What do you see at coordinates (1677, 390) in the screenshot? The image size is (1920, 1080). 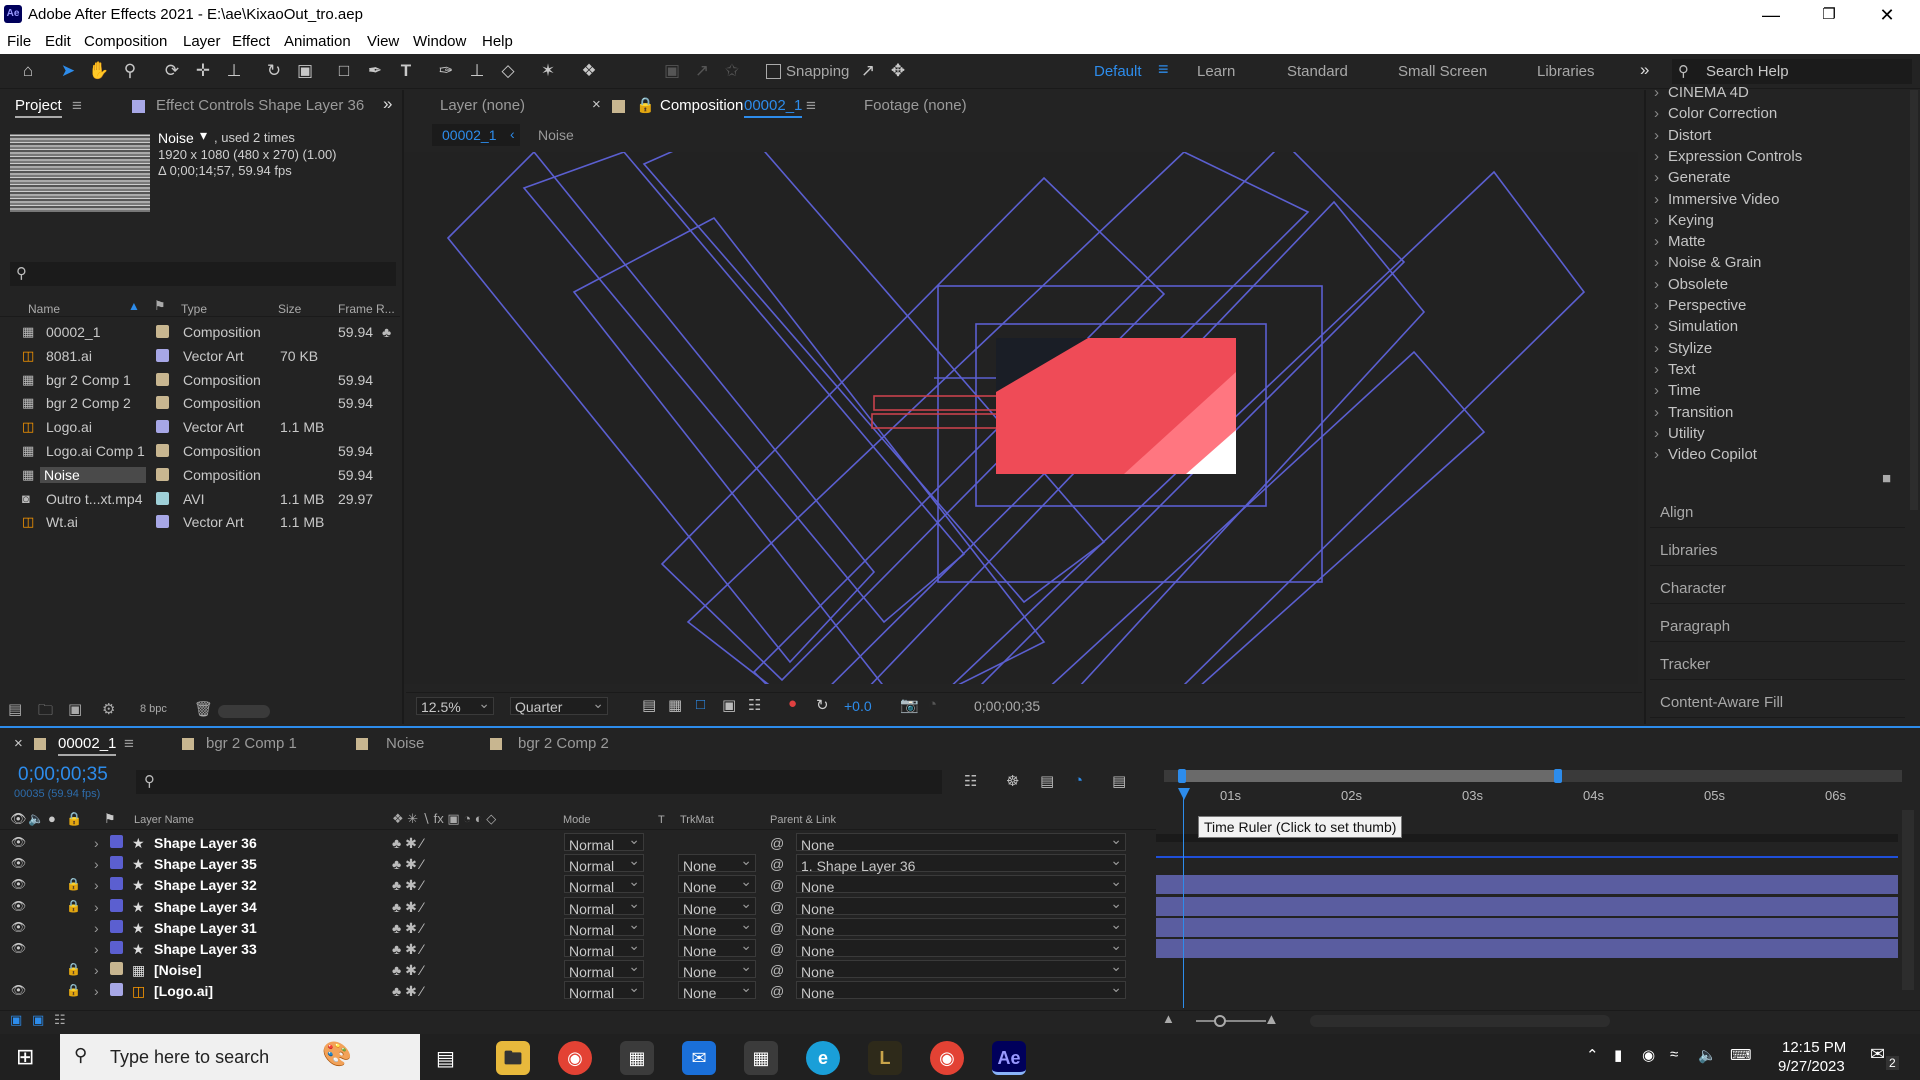 I see `effect-category-item: Time` at bounding box center [1677, 390].